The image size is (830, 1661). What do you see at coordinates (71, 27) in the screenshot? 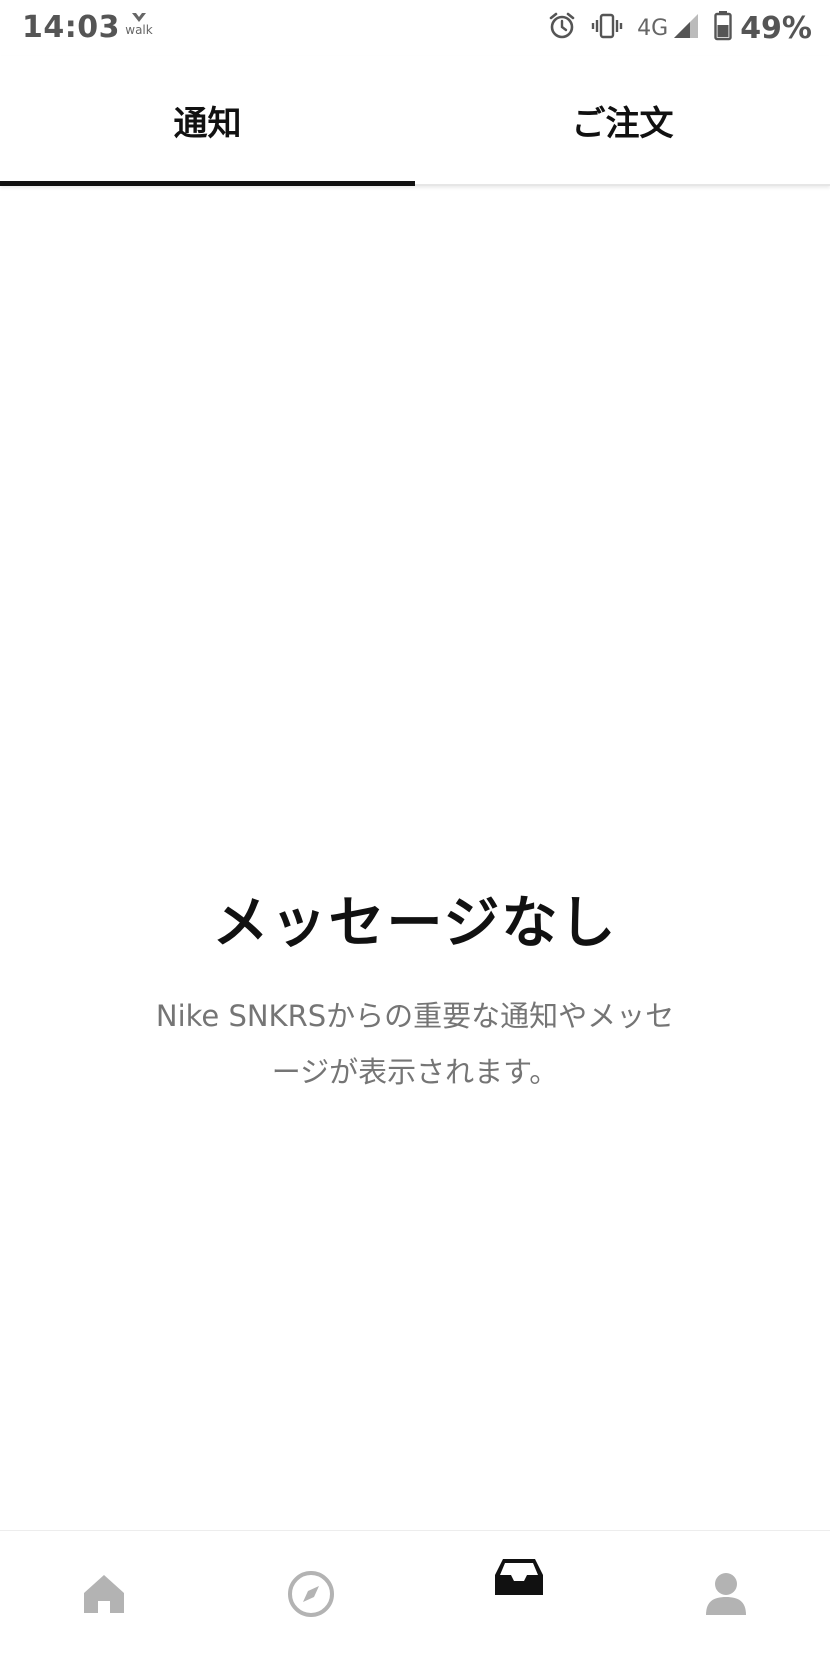
I see `status-time: 14:03` at bounding box center [71, 27].